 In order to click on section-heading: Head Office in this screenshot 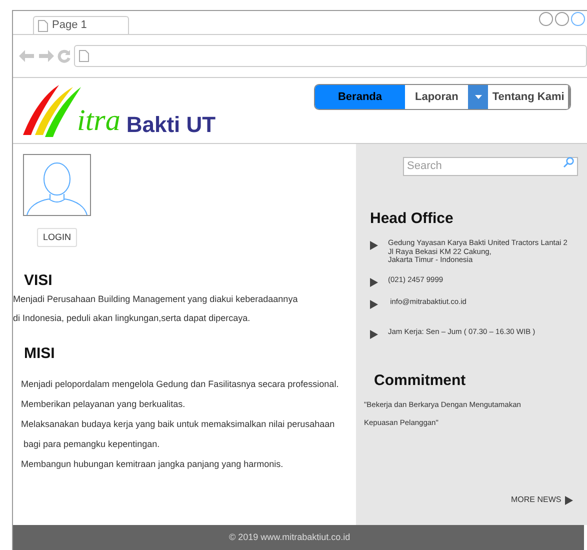, I will do `click(412, 219)`.